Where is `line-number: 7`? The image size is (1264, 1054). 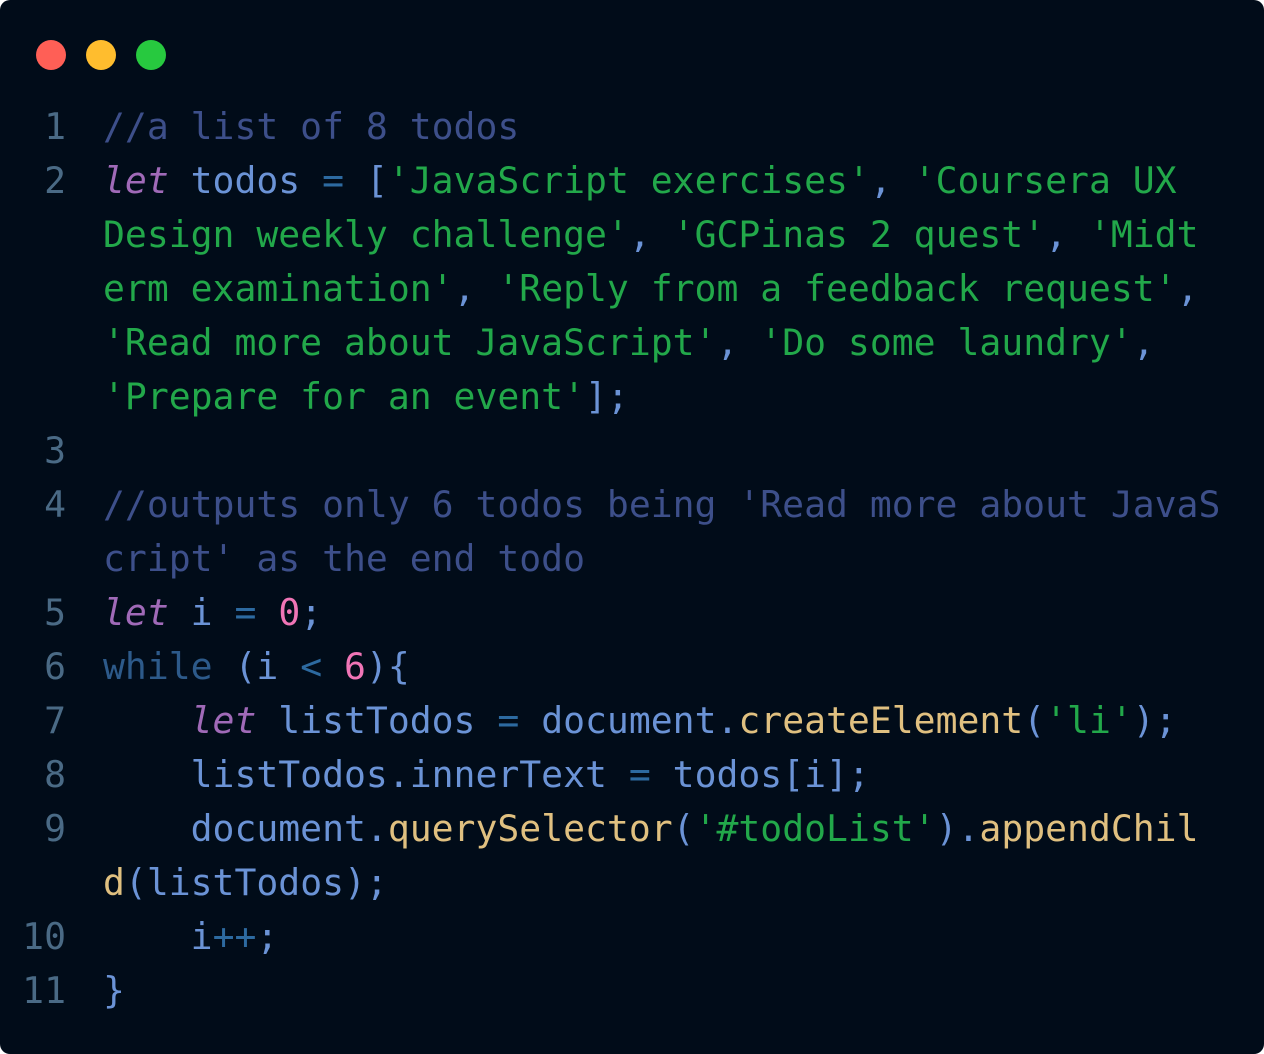
line-number: 7 is located at coordinates (55, 720).